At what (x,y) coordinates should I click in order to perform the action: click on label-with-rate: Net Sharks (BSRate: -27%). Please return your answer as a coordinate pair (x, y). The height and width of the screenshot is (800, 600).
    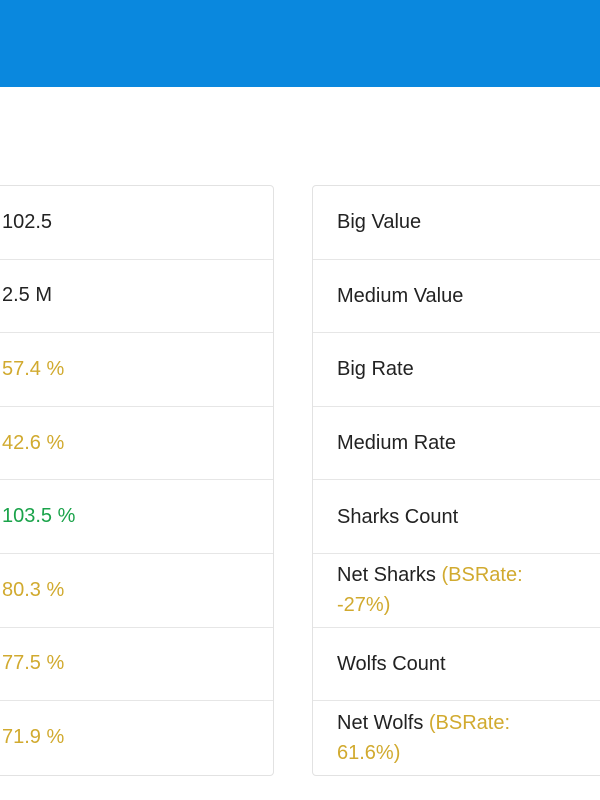
    Looking at the image, I should click on (454, 590).